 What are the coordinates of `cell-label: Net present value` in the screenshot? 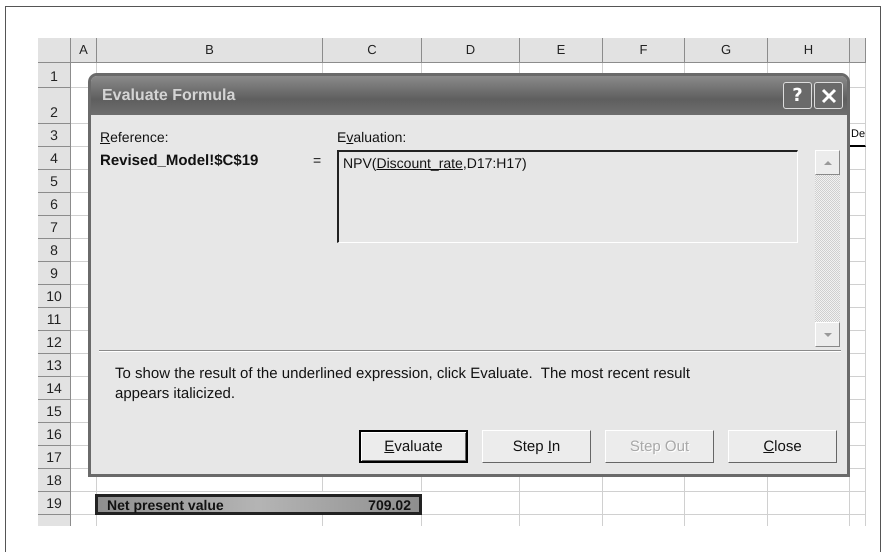 It's located at (165, 504).